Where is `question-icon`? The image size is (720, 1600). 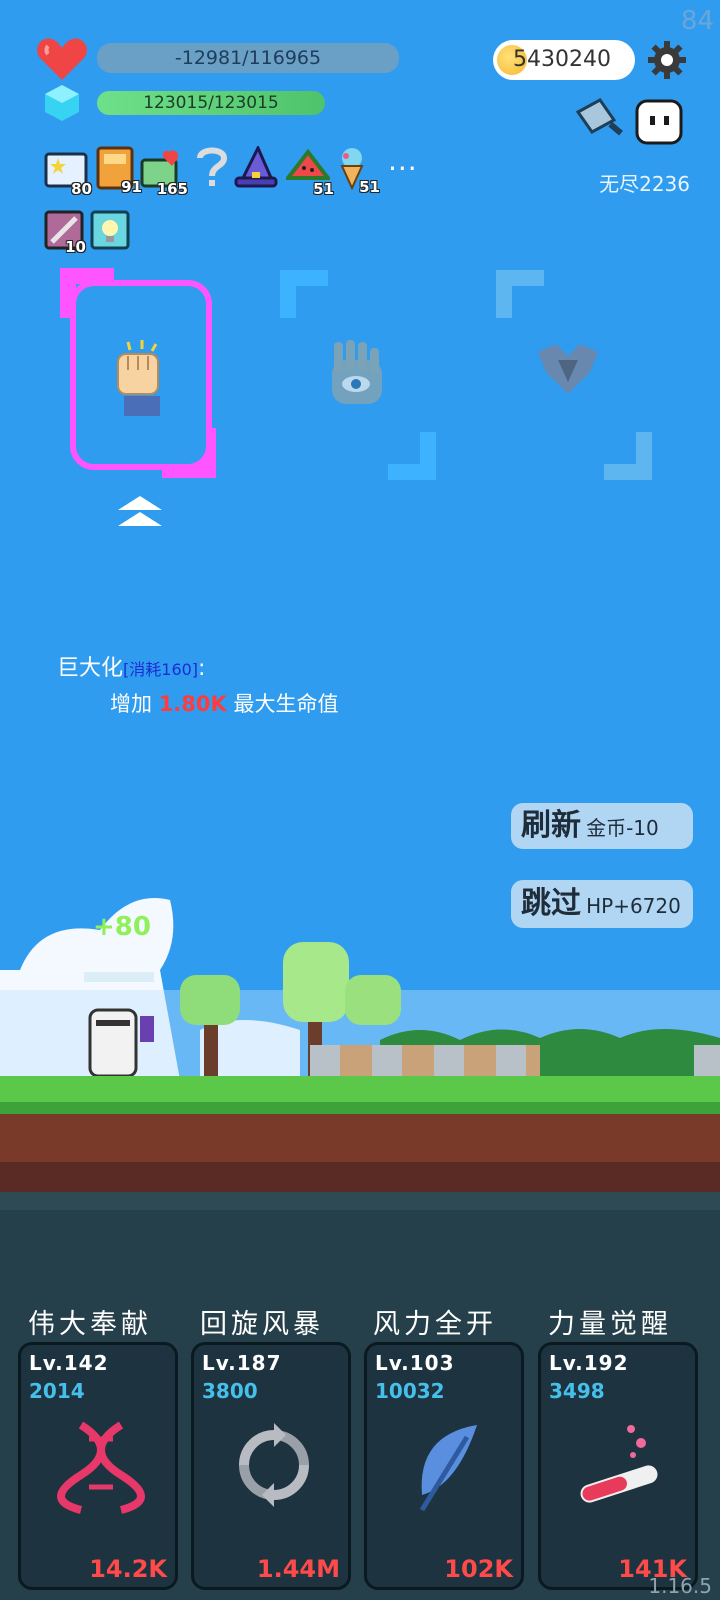
question-icon is located at coordinates (212, 168).